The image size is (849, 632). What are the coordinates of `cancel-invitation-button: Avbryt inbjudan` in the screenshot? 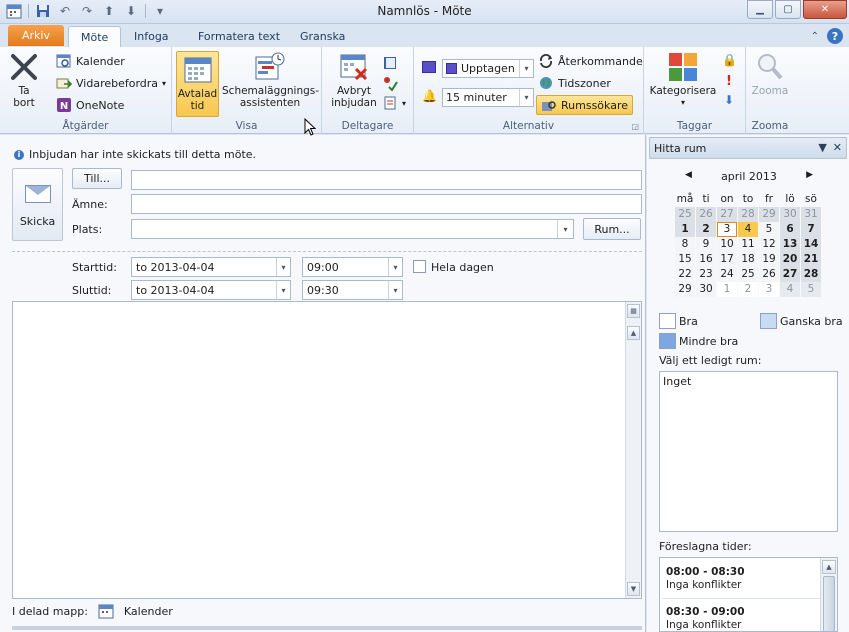 It's located at (354, 80).